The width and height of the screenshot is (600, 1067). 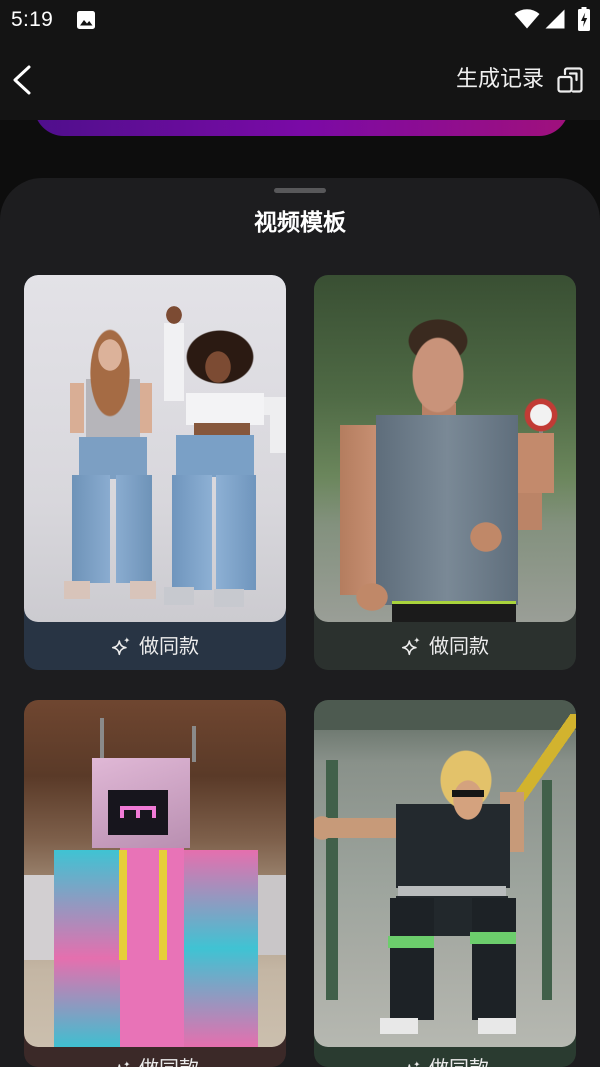 I want to click on battery-charging-icon, so click(x=584, y=19).